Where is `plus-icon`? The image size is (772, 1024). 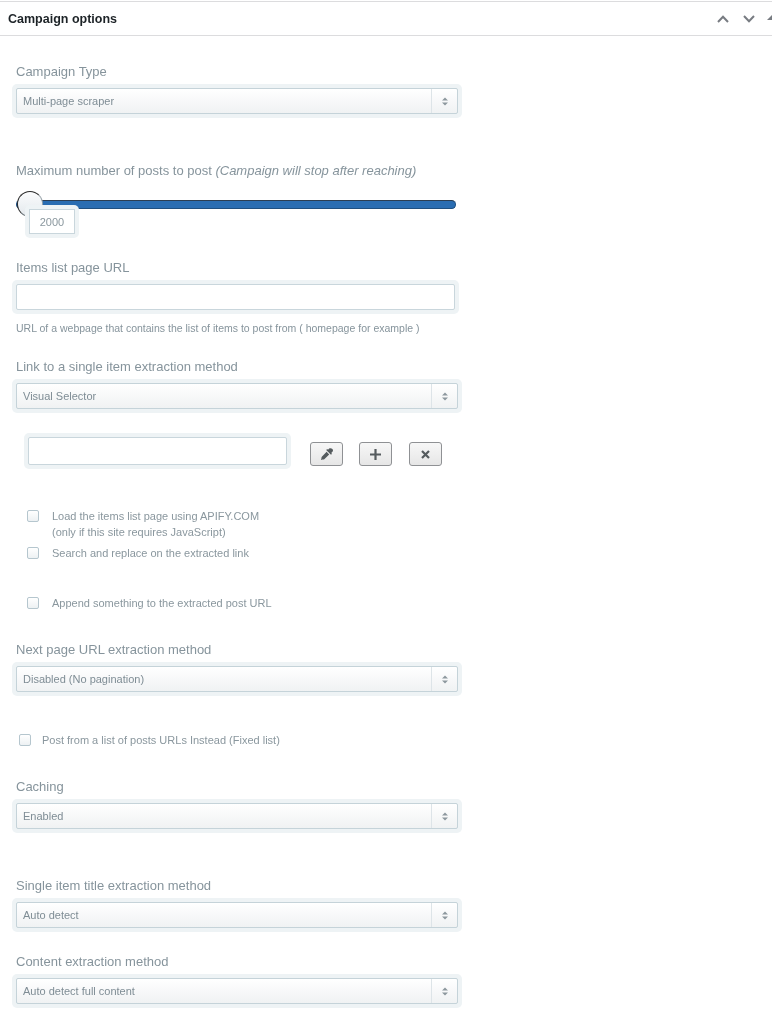
plus-icon is located at coordinates (375, 454).